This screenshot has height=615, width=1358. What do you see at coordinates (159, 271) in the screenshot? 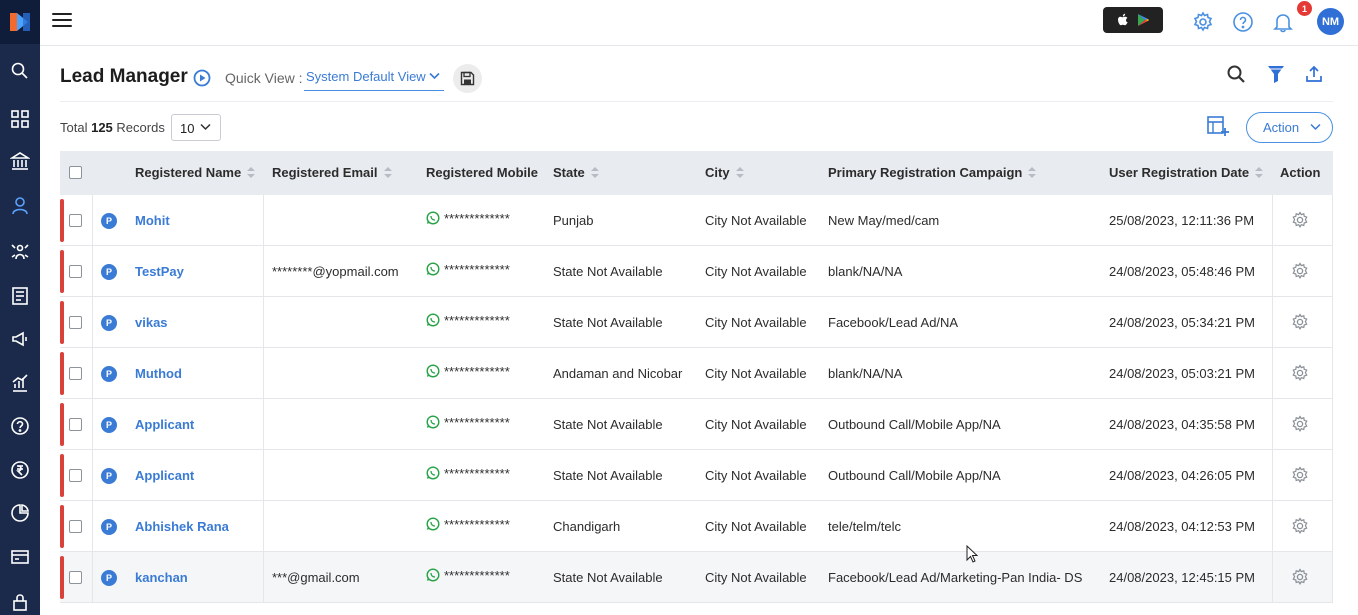
I see `lead-name-link: TestPay` at bounding box center [159, 271].